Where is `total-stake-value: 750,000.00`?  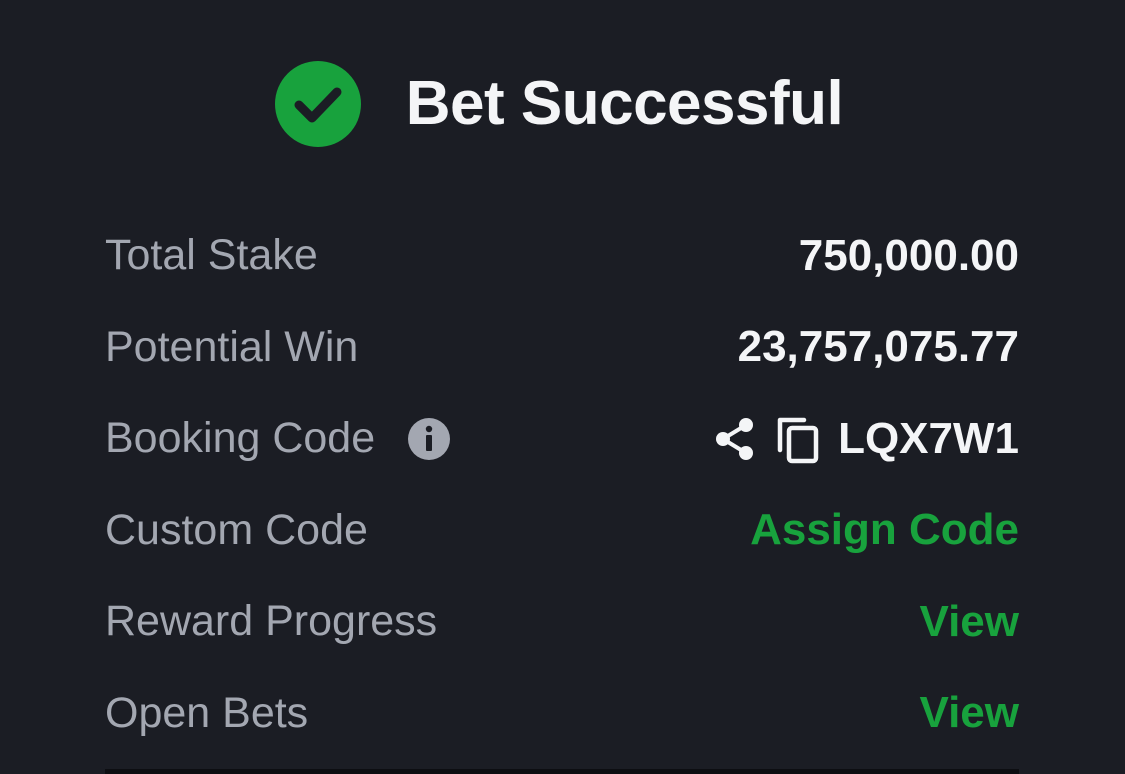
total-stake-value: 750,000.00 is located at coordinates (908, 255).